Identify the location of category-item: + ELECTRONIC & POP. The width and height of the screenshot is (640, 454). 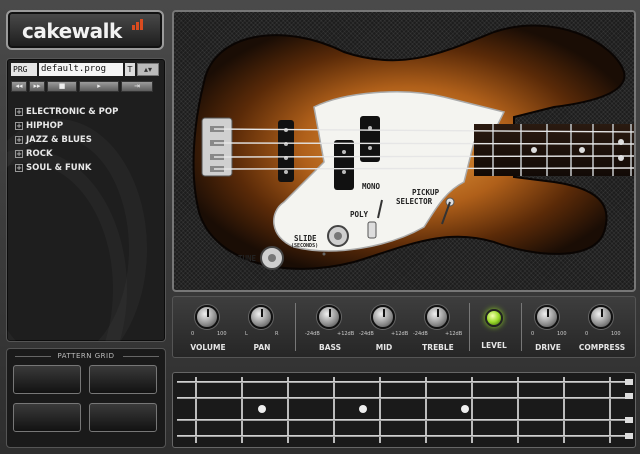
(66, 112).